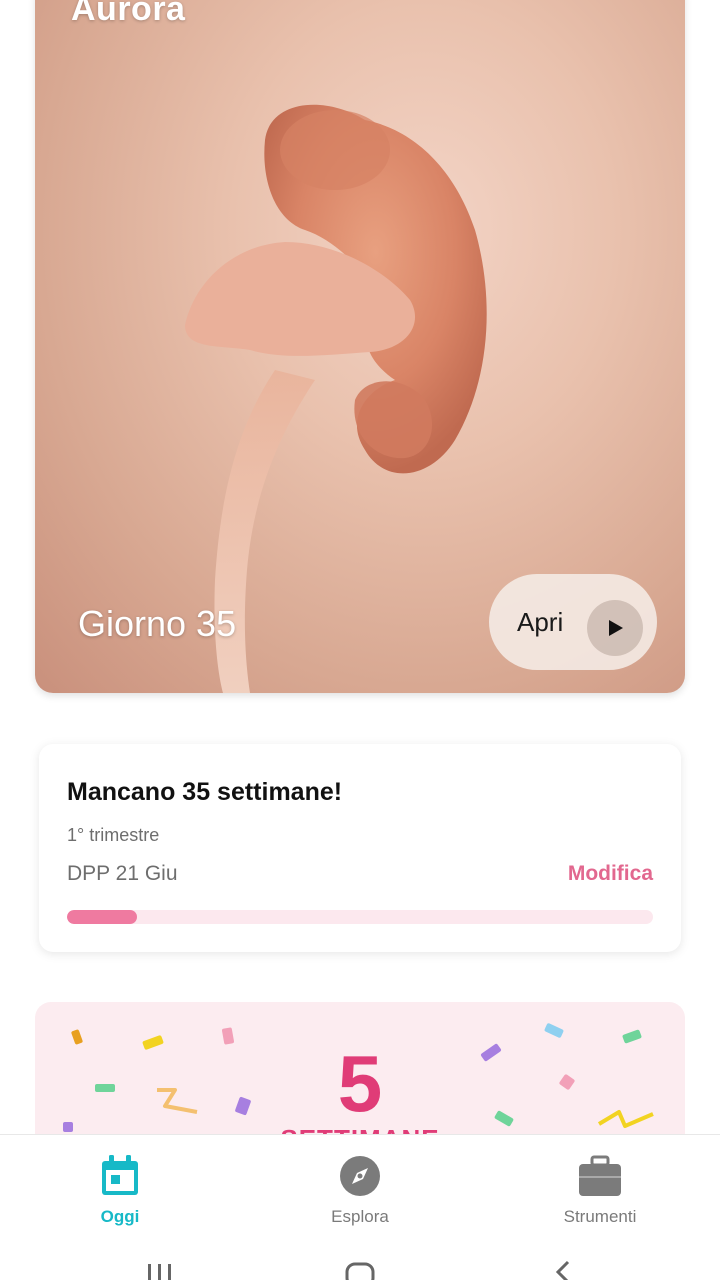 Image resolution: width=720 pixels, height=1280 pixels. What do you see at coordinates (120, 1216) in the screenshot?
I see `nav-label-oggi: Oggi` at bounding box center [120, 1216].